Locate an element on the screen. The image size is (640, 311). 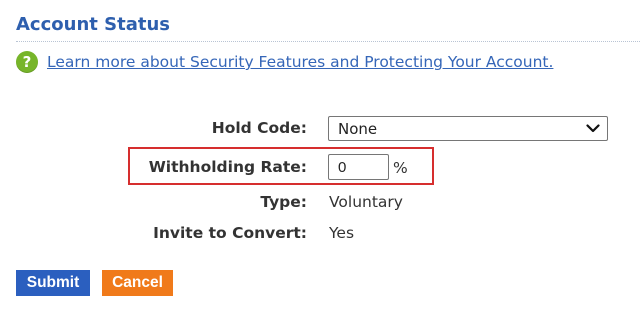
withholding-rate-input is located at coordinates (358, 167).